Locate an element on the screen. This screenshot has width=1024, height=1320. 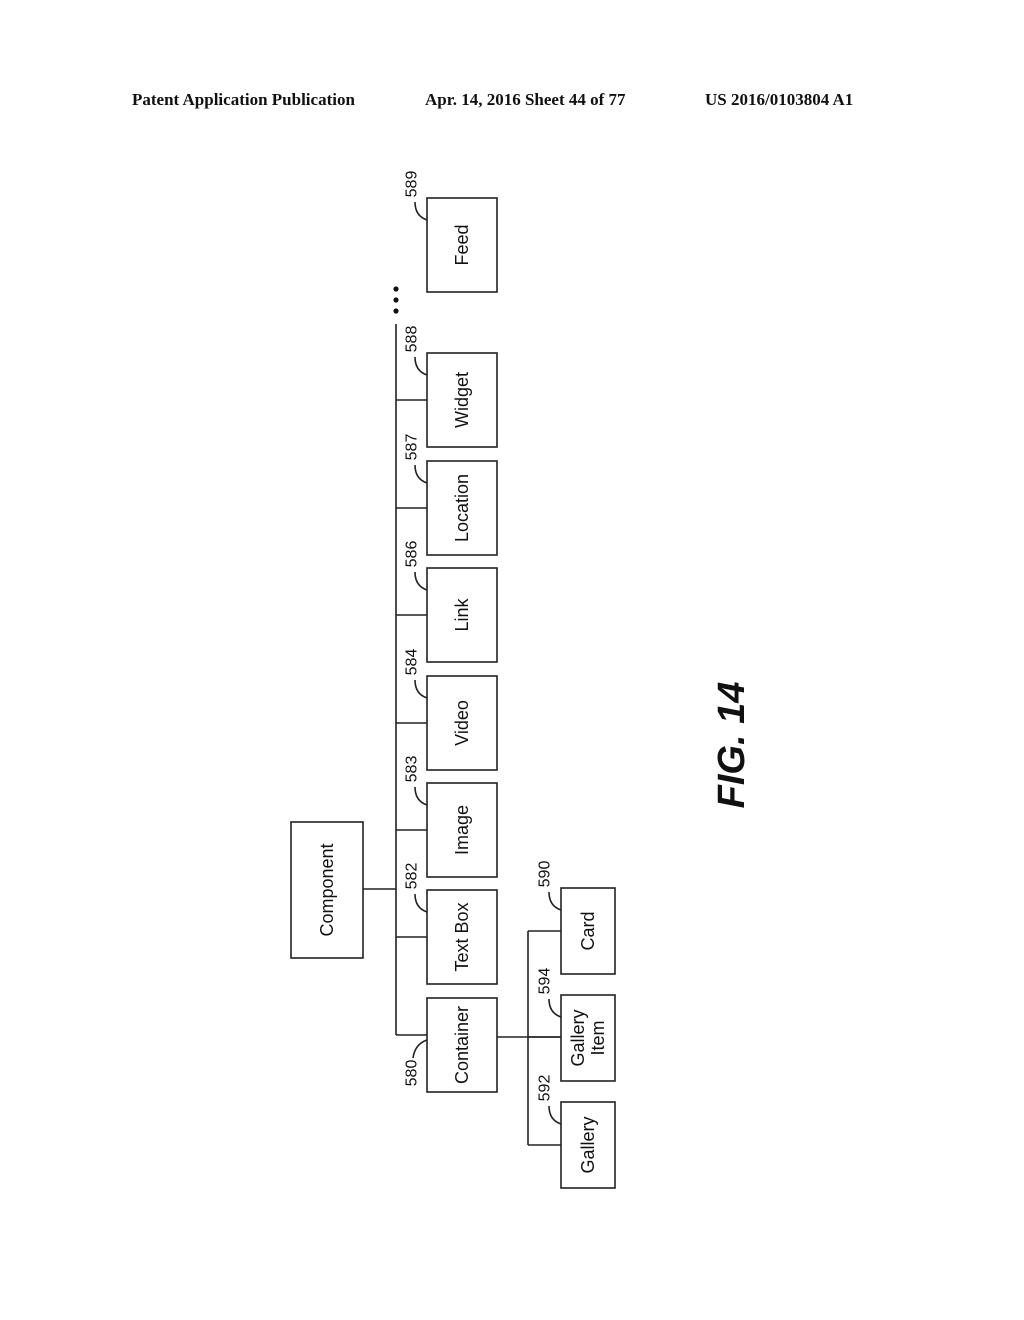
box-image-label-text: Image is located at coordinates (462, 830).